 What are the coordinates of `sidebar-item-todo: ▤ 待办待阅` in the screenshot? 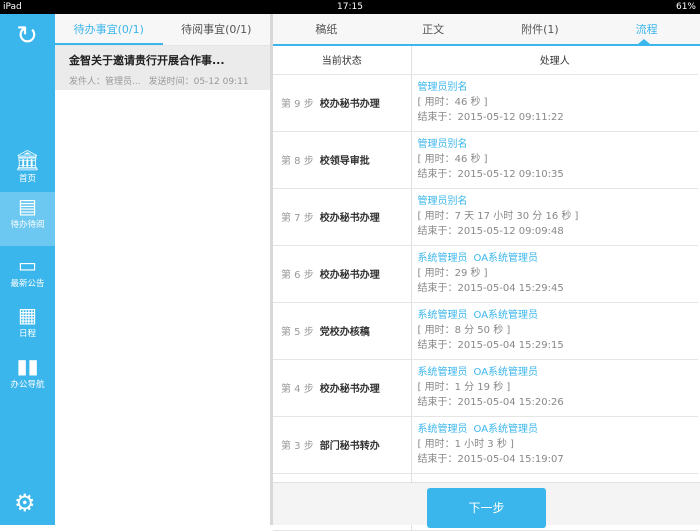 It's located at (27, 219).